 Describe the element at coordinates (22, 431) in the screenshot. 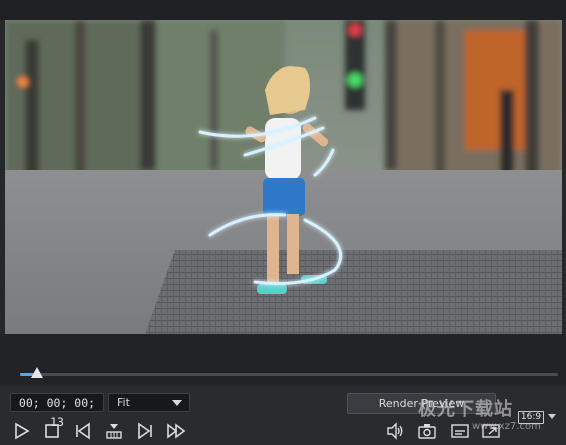

I see `play-icon` at that location.